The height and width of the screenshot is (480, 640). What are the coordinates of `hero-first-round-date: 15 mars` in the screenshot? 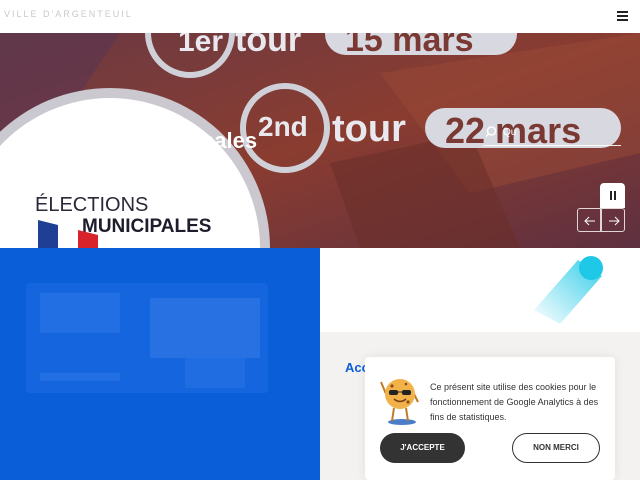 It's located at (409, 46).